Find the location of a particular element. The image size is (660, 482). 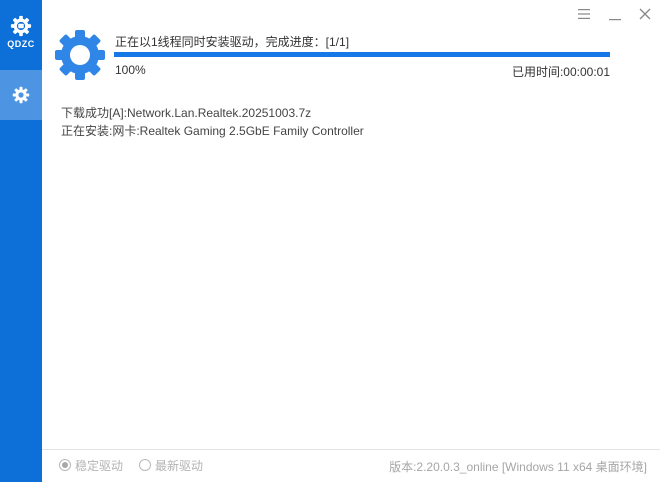

radio-label: 稳定驱动 is located at coordinates (99, 465).